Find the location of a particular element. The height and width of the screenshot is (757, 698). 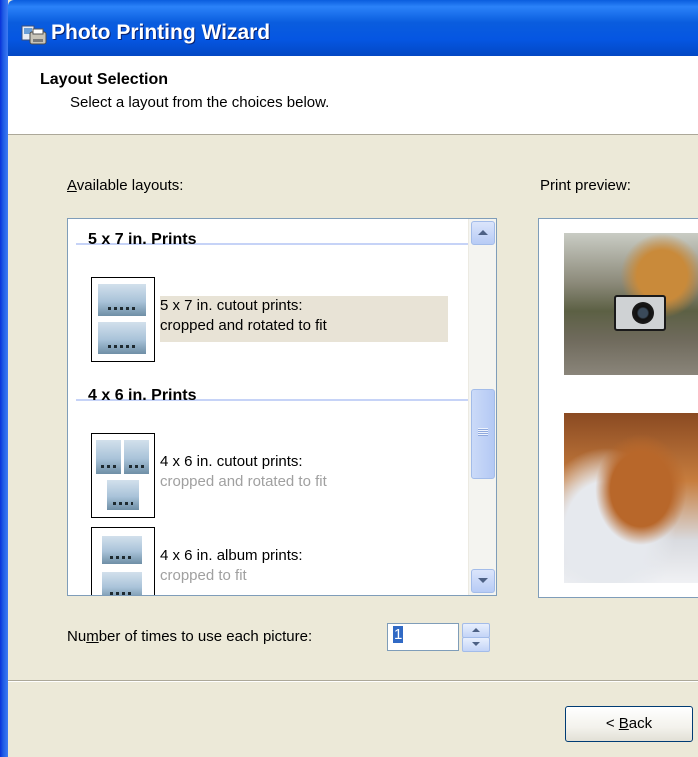

scroll-down-button is located at coordinates (483, 581).